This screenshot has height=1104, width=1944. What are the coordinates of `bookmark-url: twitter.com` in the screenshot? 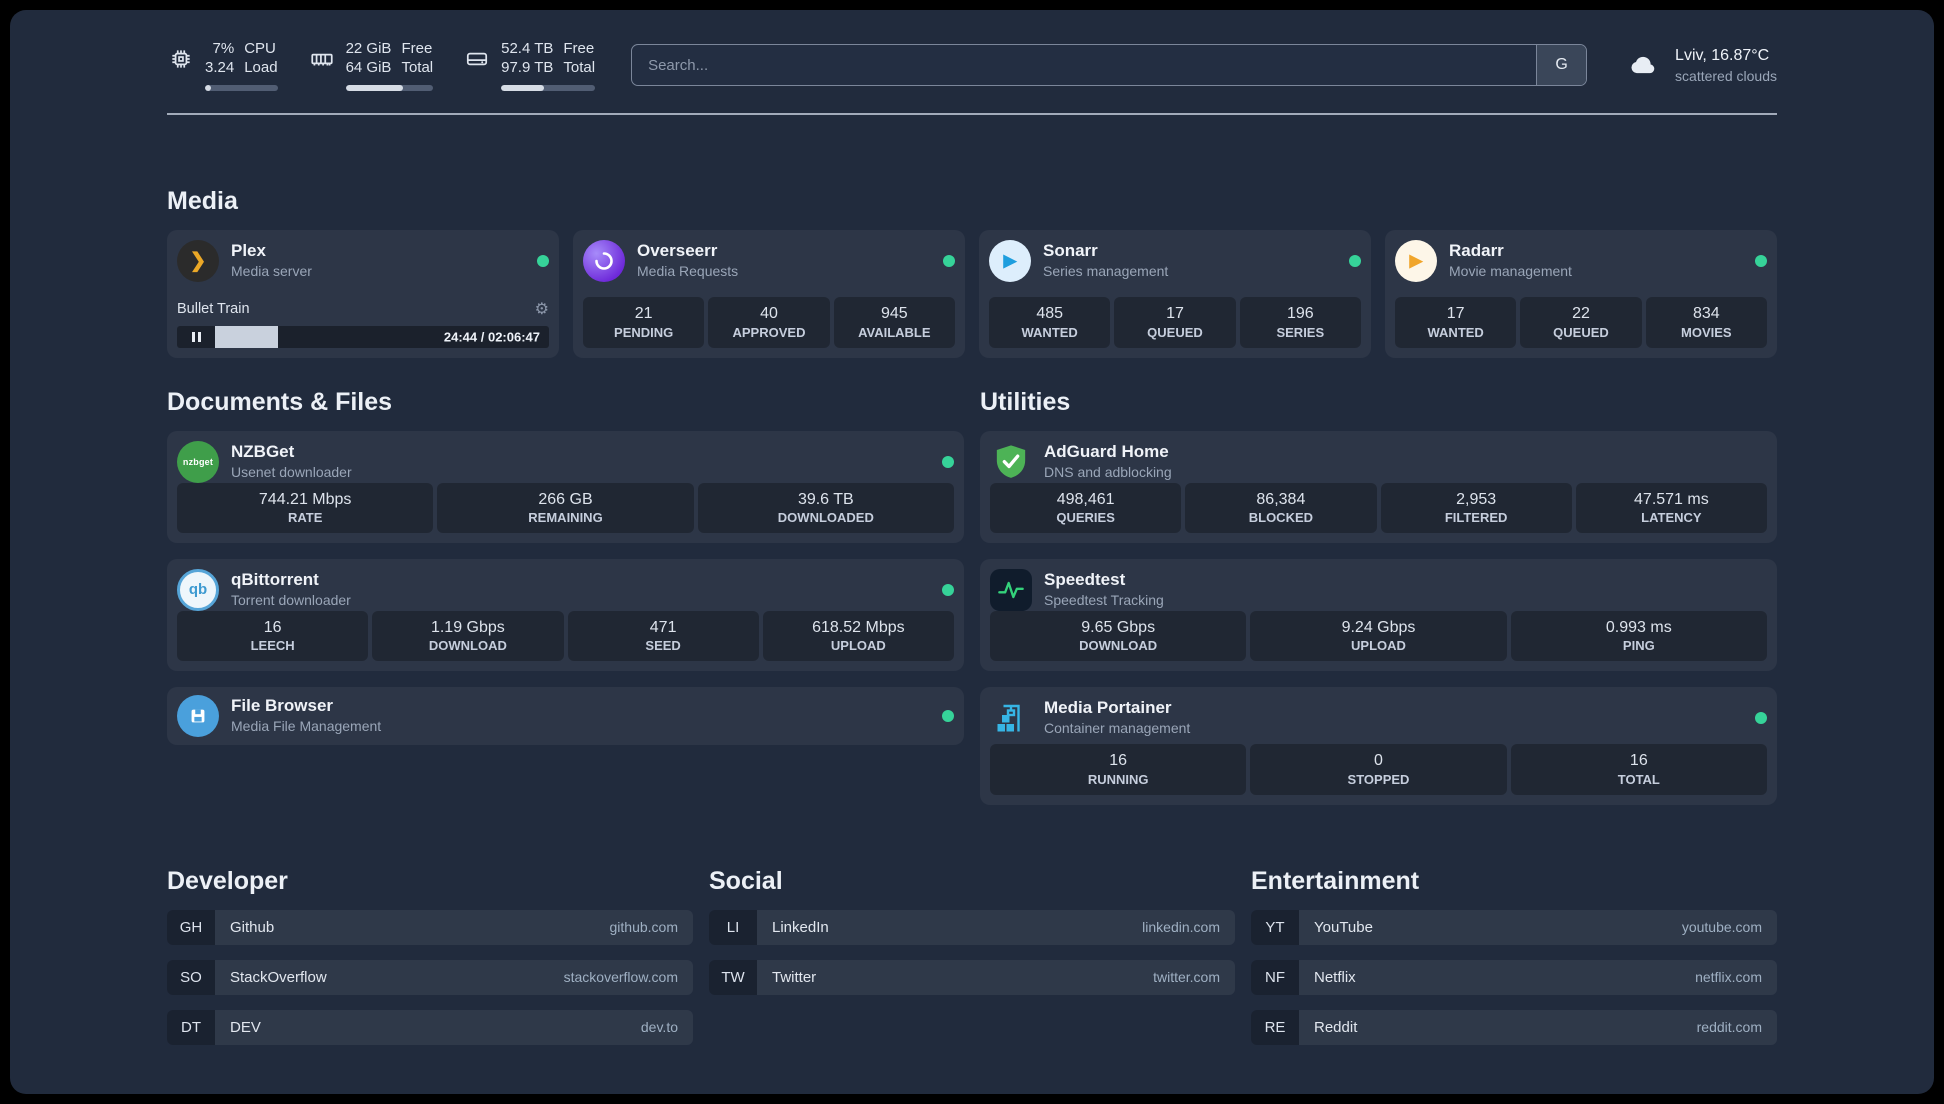 It's located at (1186, 977).